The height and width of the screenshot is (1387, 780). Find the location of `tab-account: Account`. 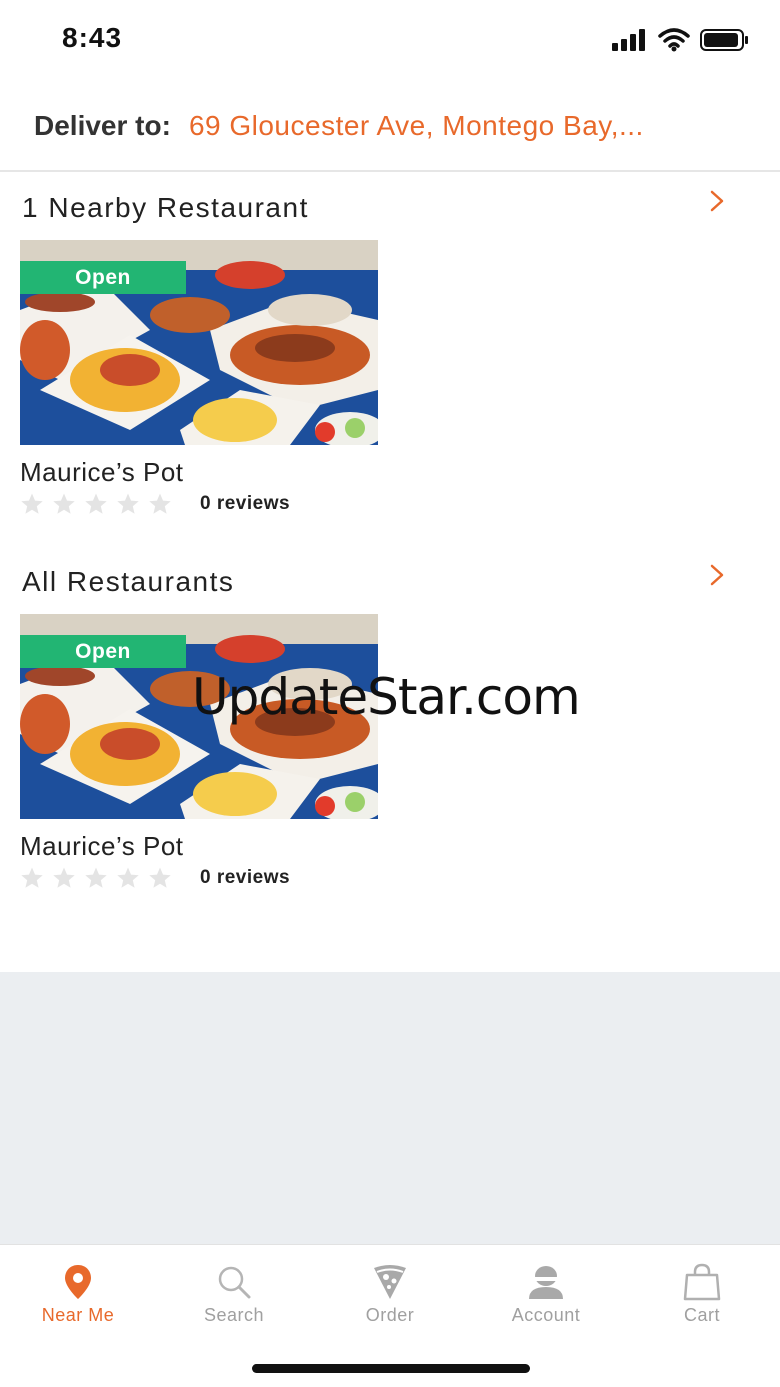

tab-account: Account is located at coordinates (546, 1294).